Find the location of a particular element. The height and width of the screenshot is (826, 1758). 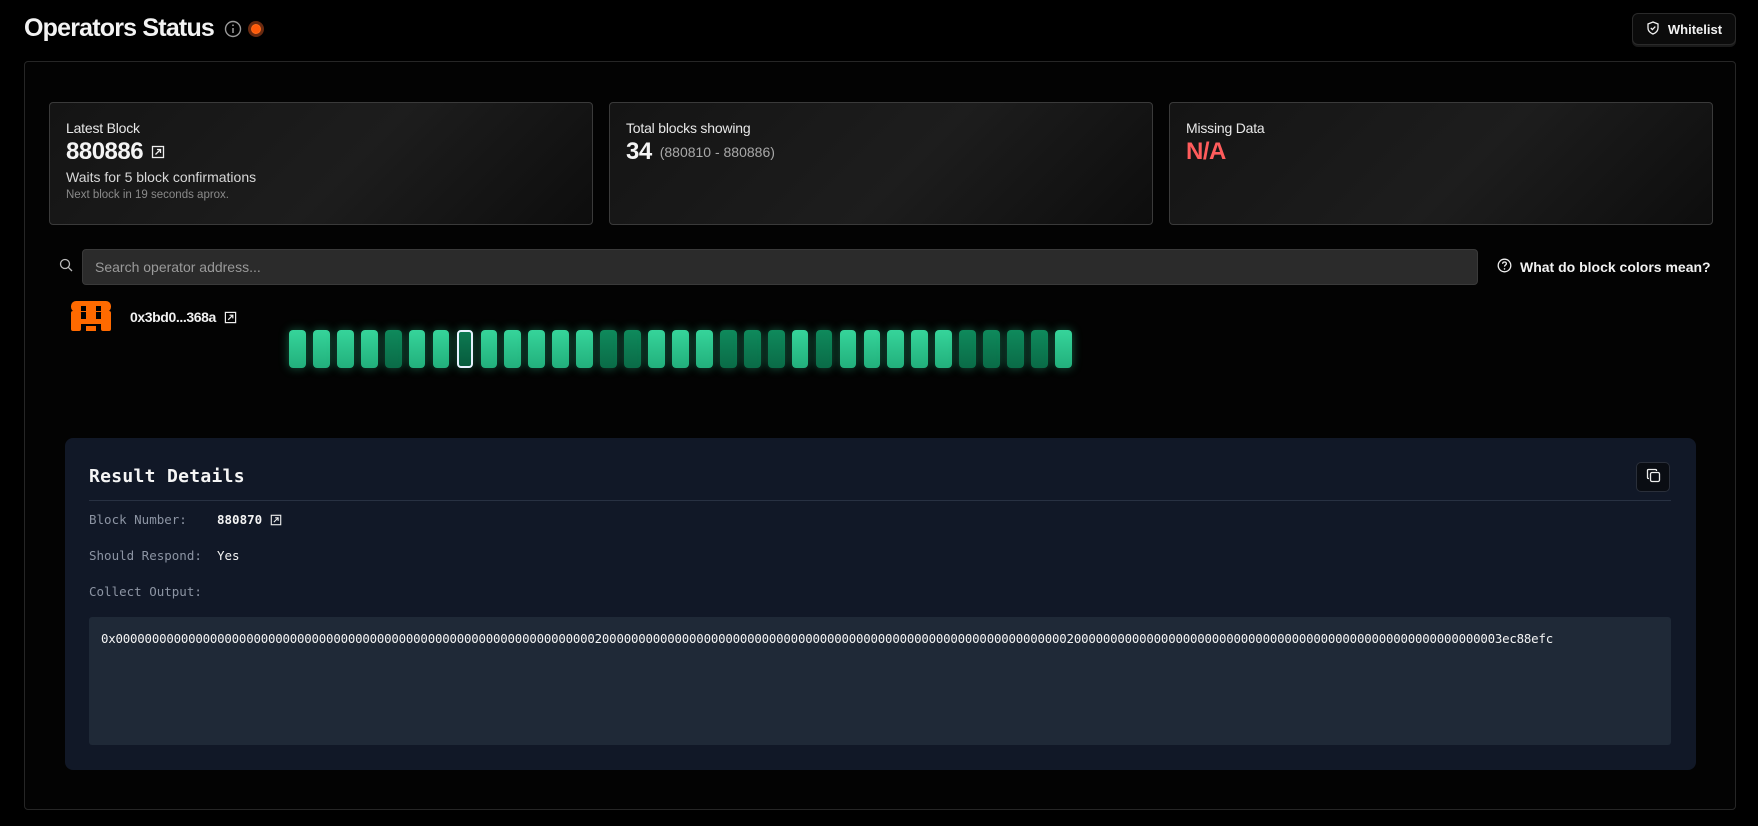

page-header: Operators Status is located at coordinates (144, 28).